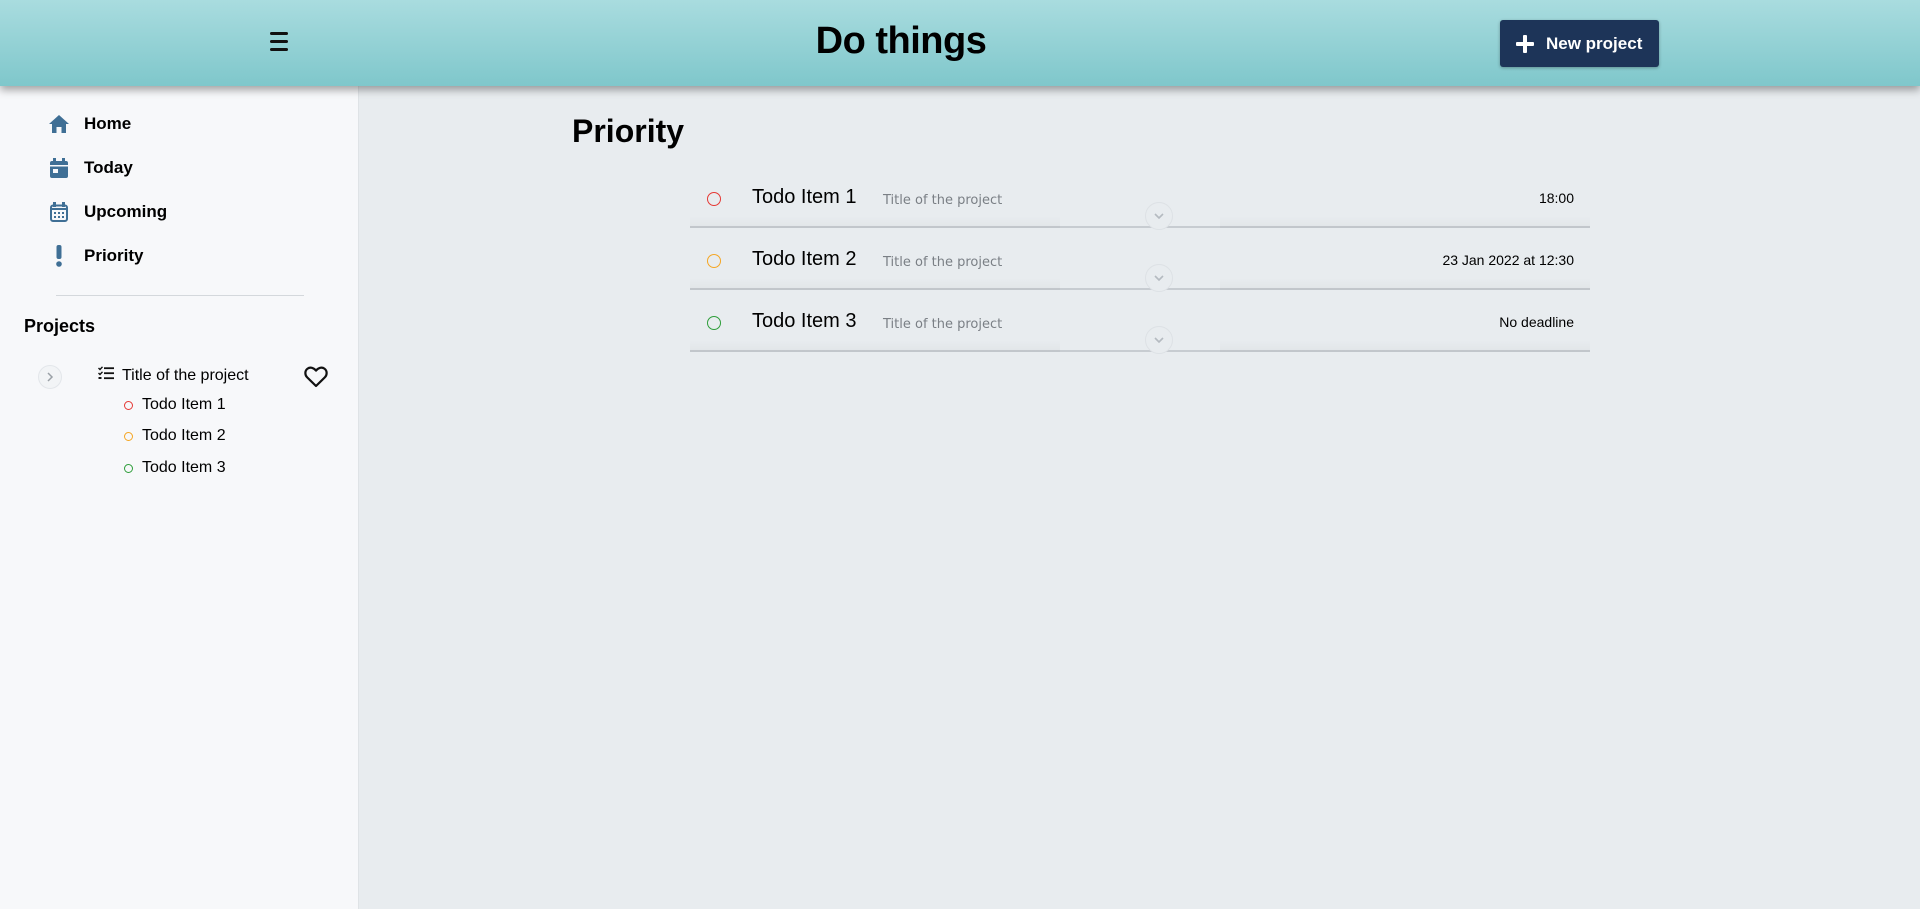 The image size is (1920, 909). What do you see at coordinates (108, 167) in the screenshot?
I see `sidebar-item-label: Today` at bounding box center [108, 167].